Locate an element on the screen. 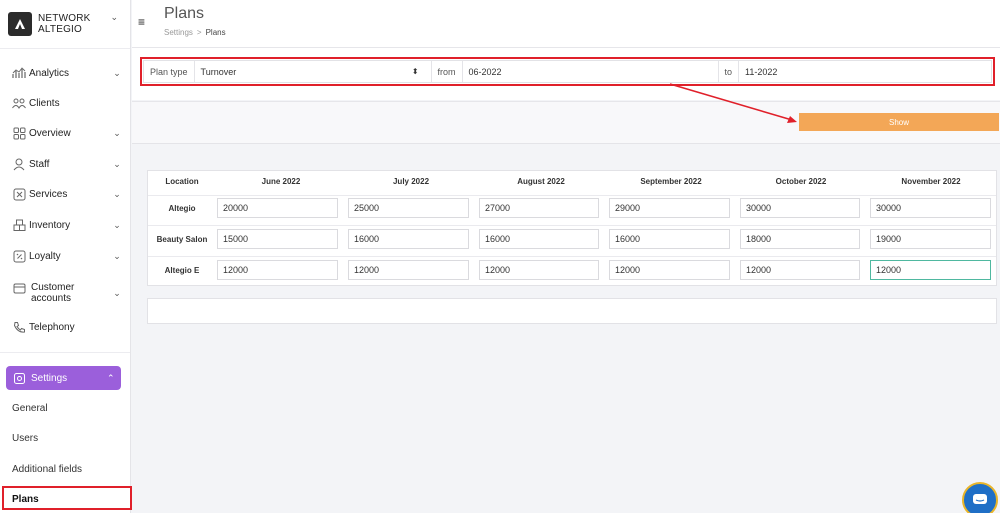 The height and width of the screenshot is (513, 1000). hamburger-menu-icon: ≡ is located at coordinates (141, 22).